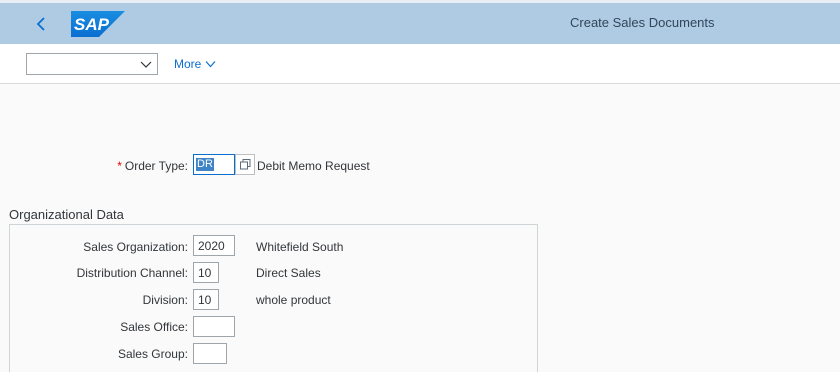 Image resolution: width=840 pixels, height=372 pixels. I want to click on division-label: Division:, so click(165, 300).